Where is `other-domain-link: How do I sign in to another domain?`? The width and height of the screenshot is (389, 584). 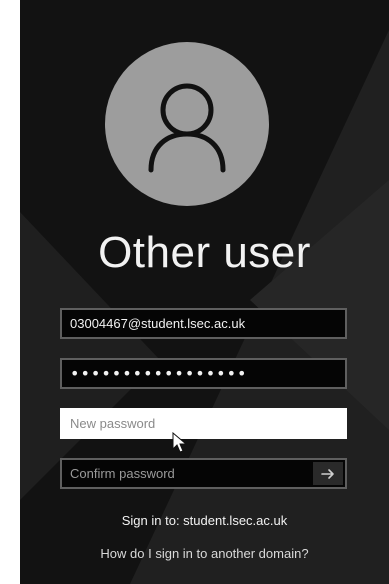 other-domain-link: How do I sign in to another domain? is located at coordinates (204, 553).